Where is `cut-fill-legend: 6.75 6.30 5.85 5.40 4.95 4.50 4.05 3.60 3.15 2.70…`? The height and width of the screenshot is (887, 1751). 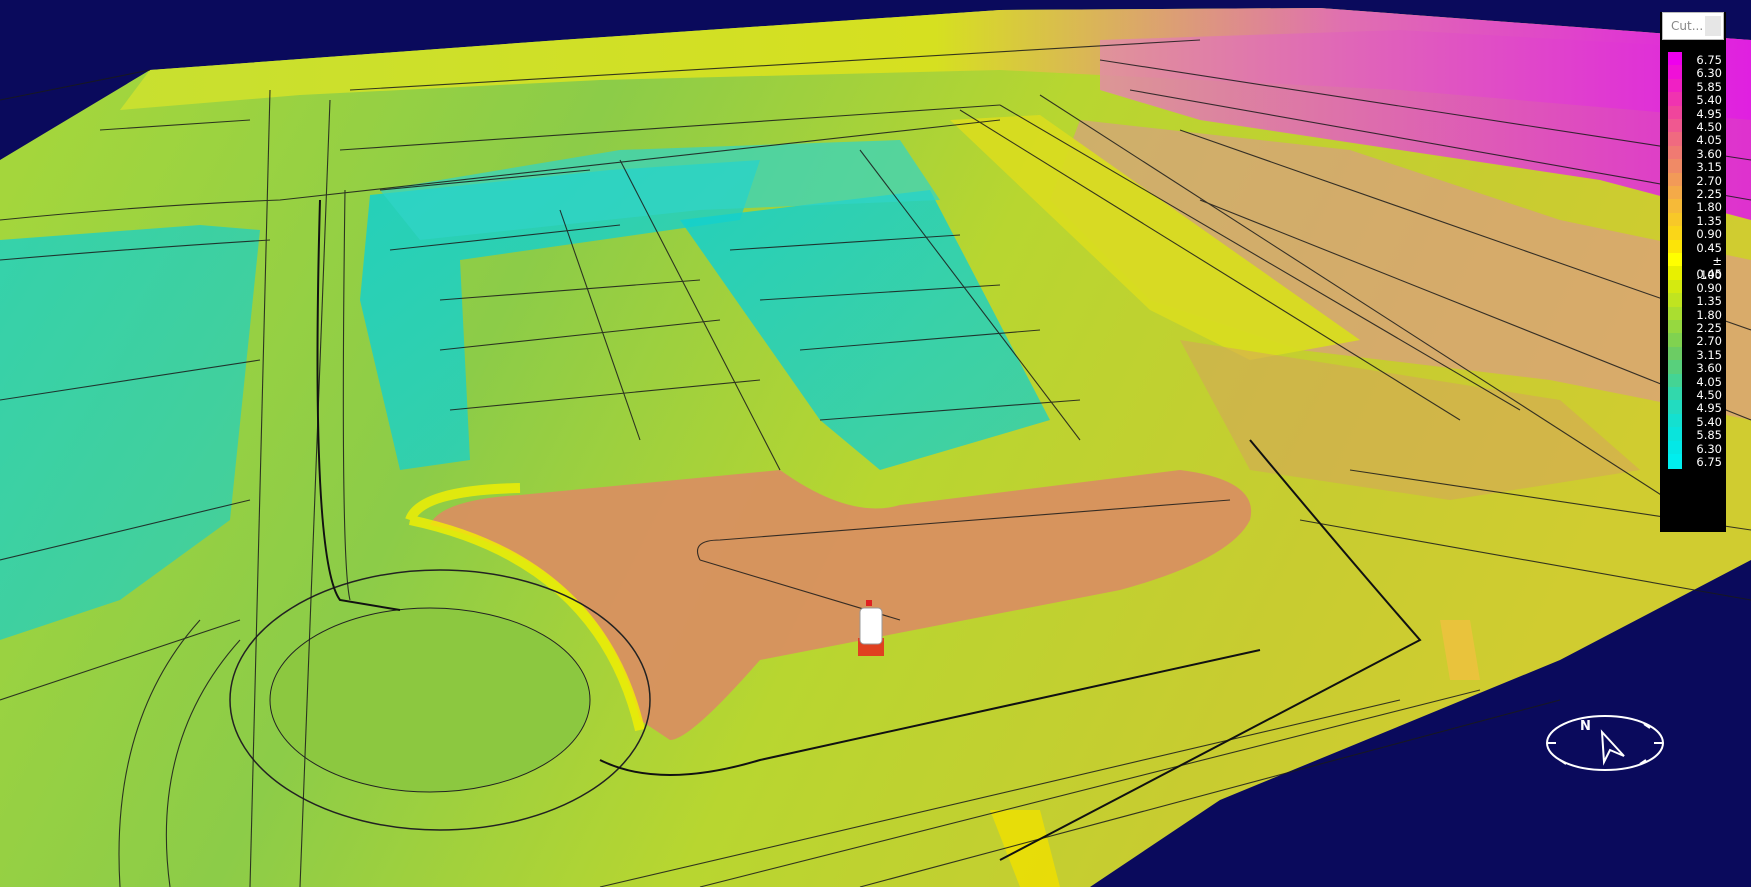 cut-fill-legend: 6.75 6.30 5.85 5.40 4.95 4.50 4.05 3.60 3.15 2.70… is located at coordinates (1694, 292).